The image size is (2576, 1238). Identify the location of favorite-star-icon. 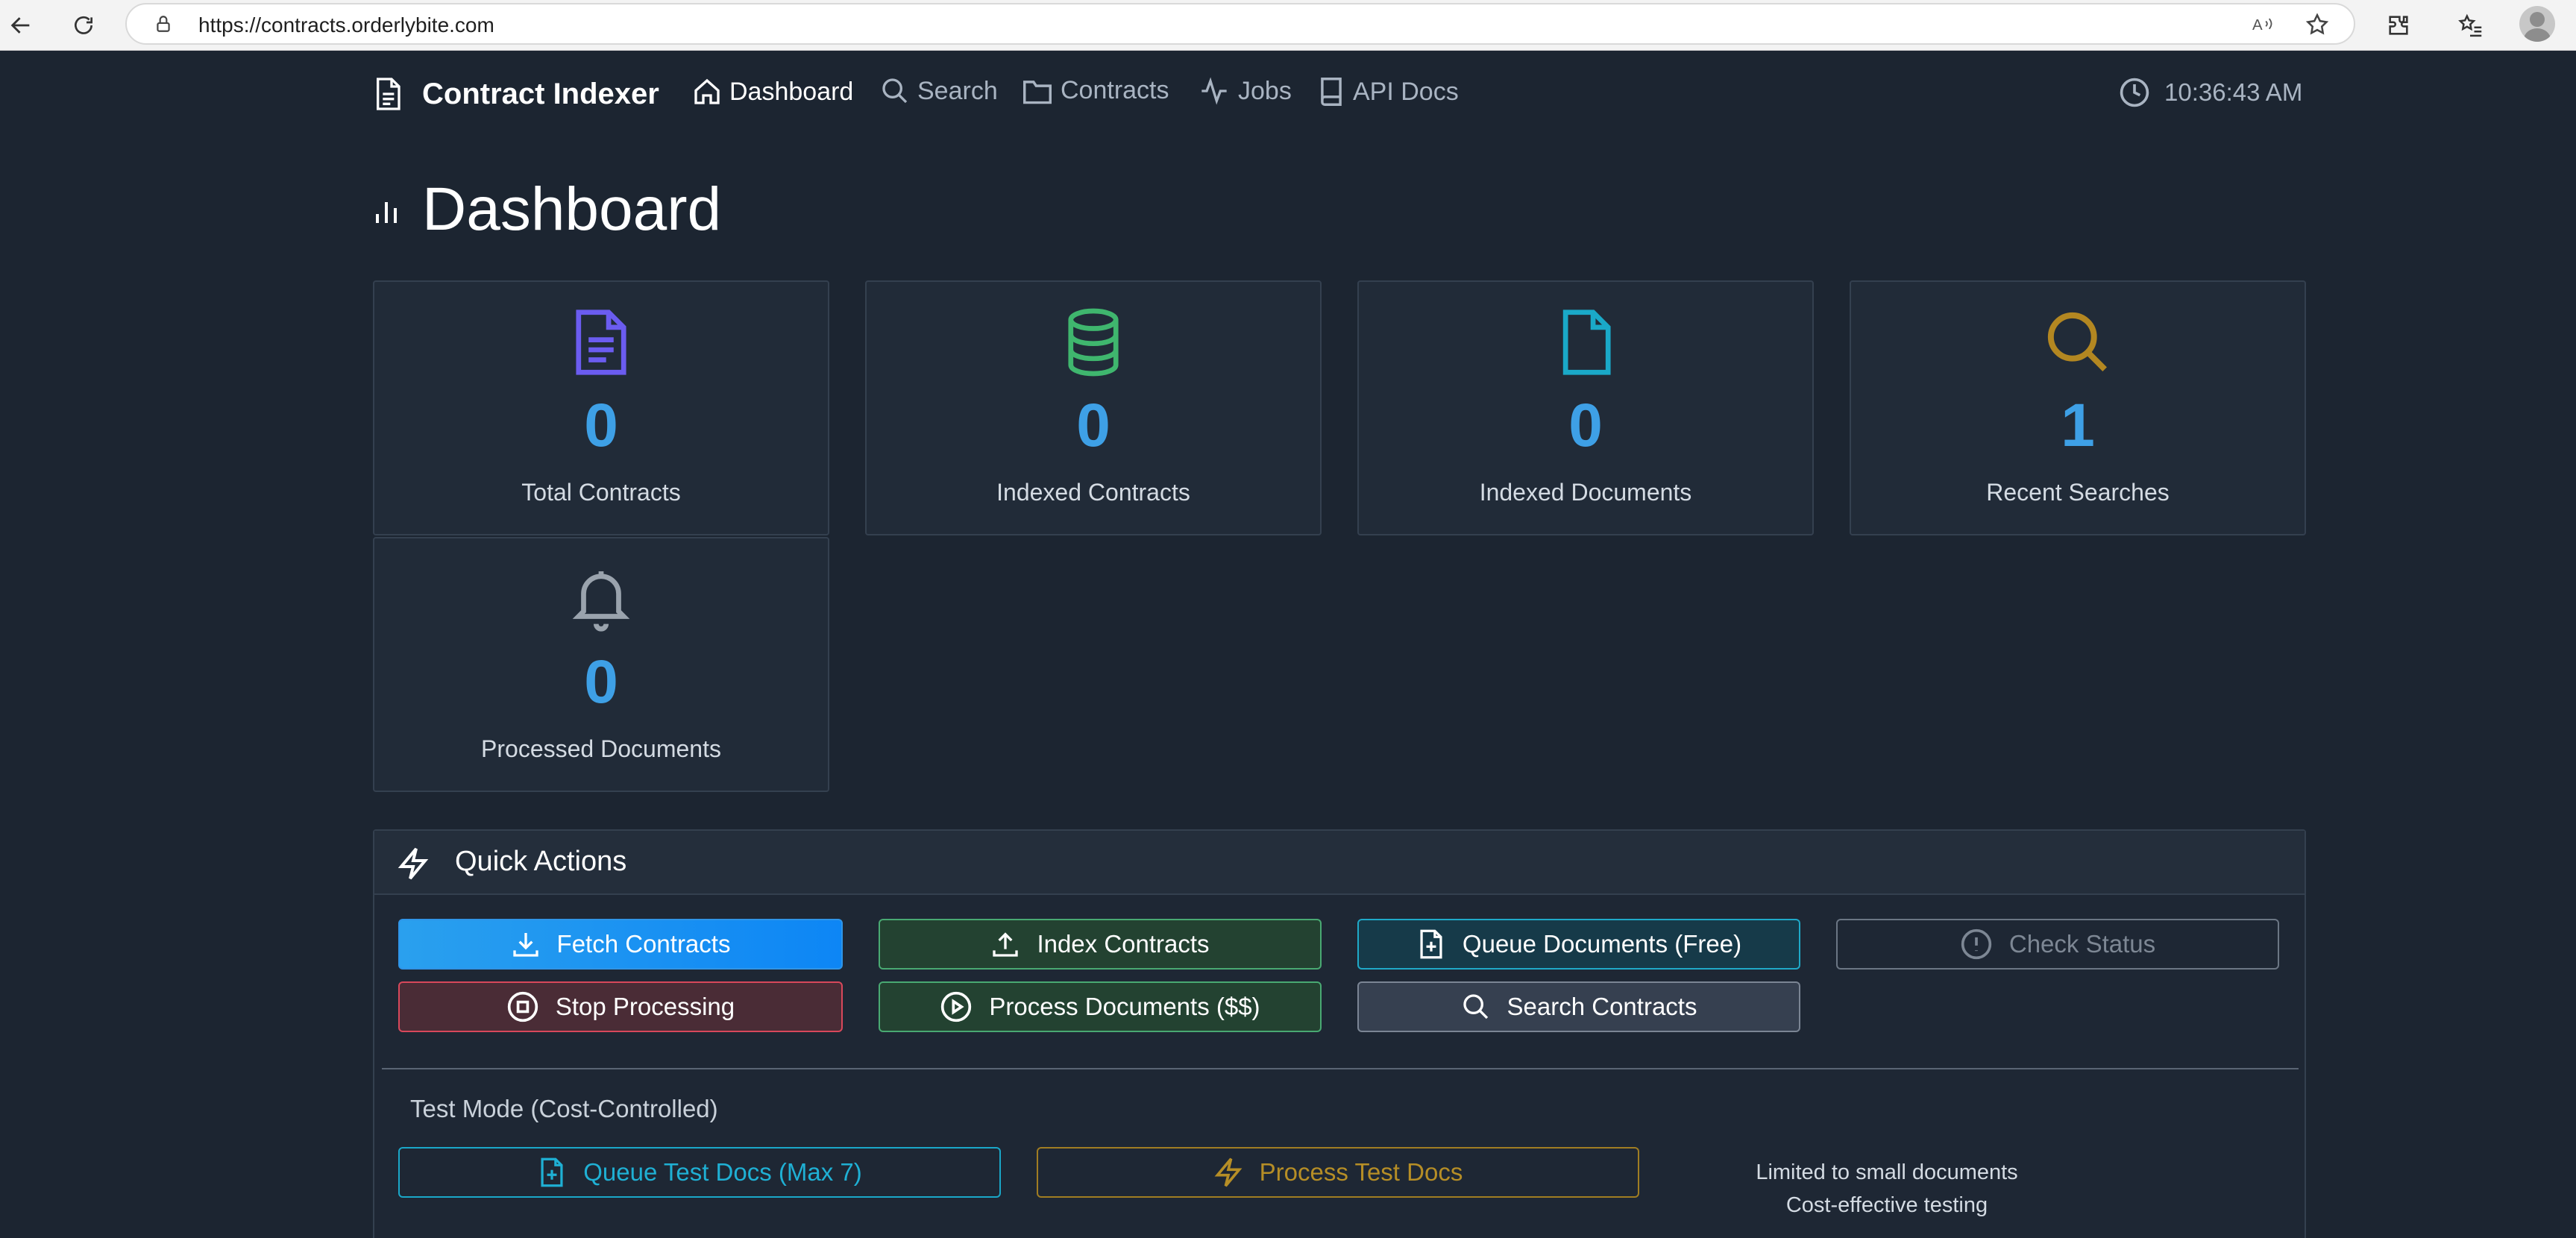
(2317, 26).